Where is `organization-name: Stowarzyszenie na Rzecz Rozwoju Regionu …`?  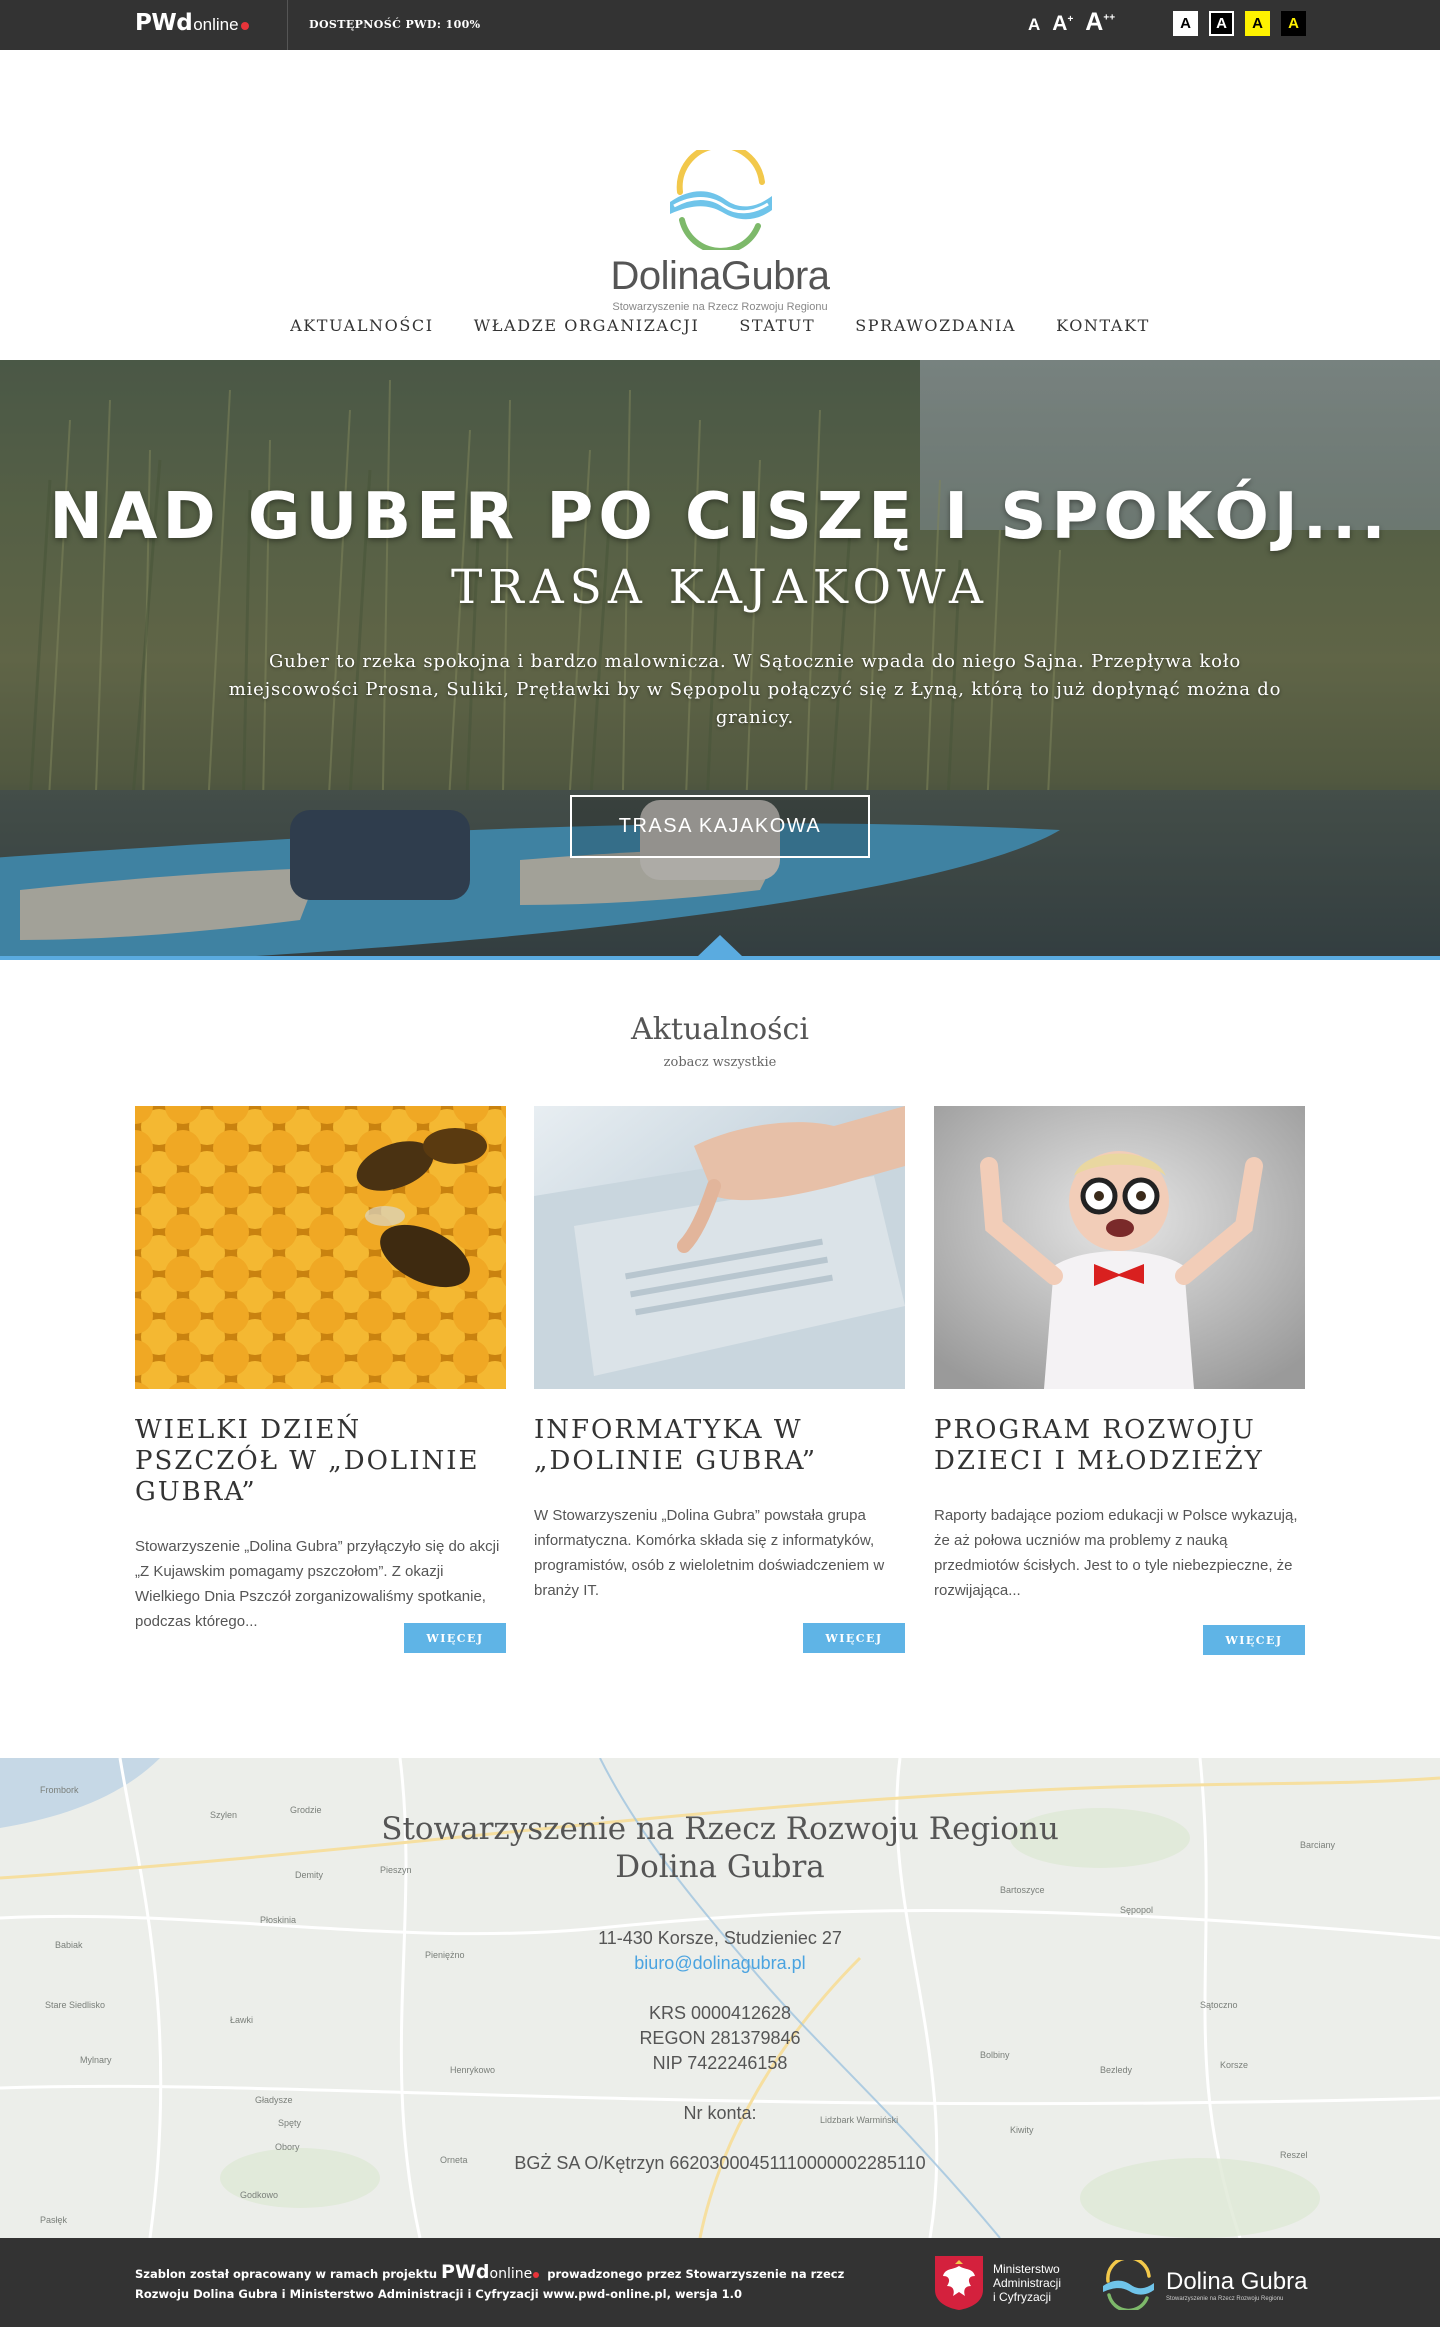 organization-name: Stowarzyszenie na Rzecz Rozwoju Regionu … is located at coordinates (720, 1848).